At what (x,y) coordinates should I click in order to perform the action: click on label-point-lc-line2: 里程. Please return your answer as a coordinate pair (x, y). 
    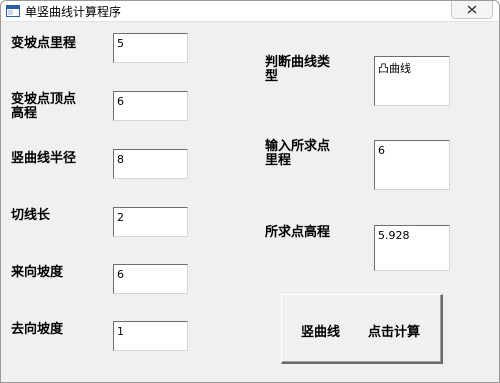
    Looking at the image, I should click on (278, 160).